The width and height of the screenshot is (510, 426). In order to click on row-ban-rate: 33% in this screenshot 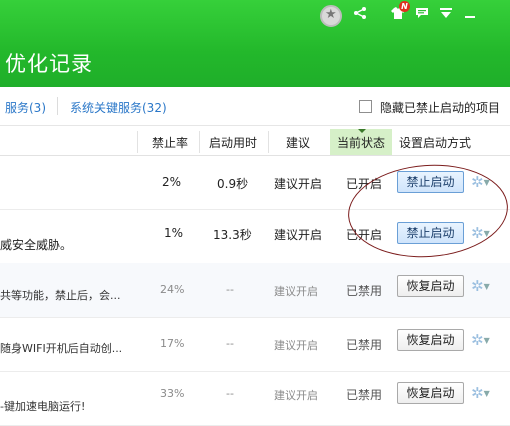, I will do `click(172, 393)`.